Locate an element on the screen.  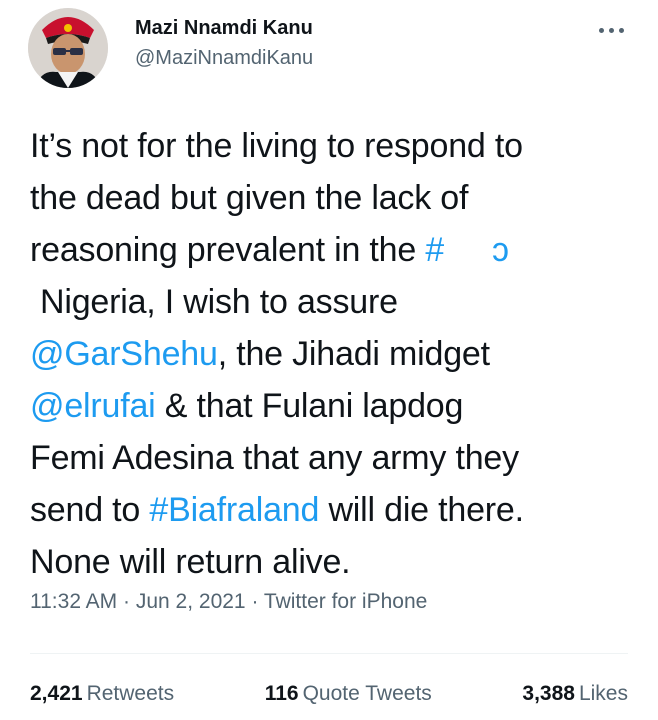
tweet-source: Twitter for iPhone is located at coordinates (345, 601).